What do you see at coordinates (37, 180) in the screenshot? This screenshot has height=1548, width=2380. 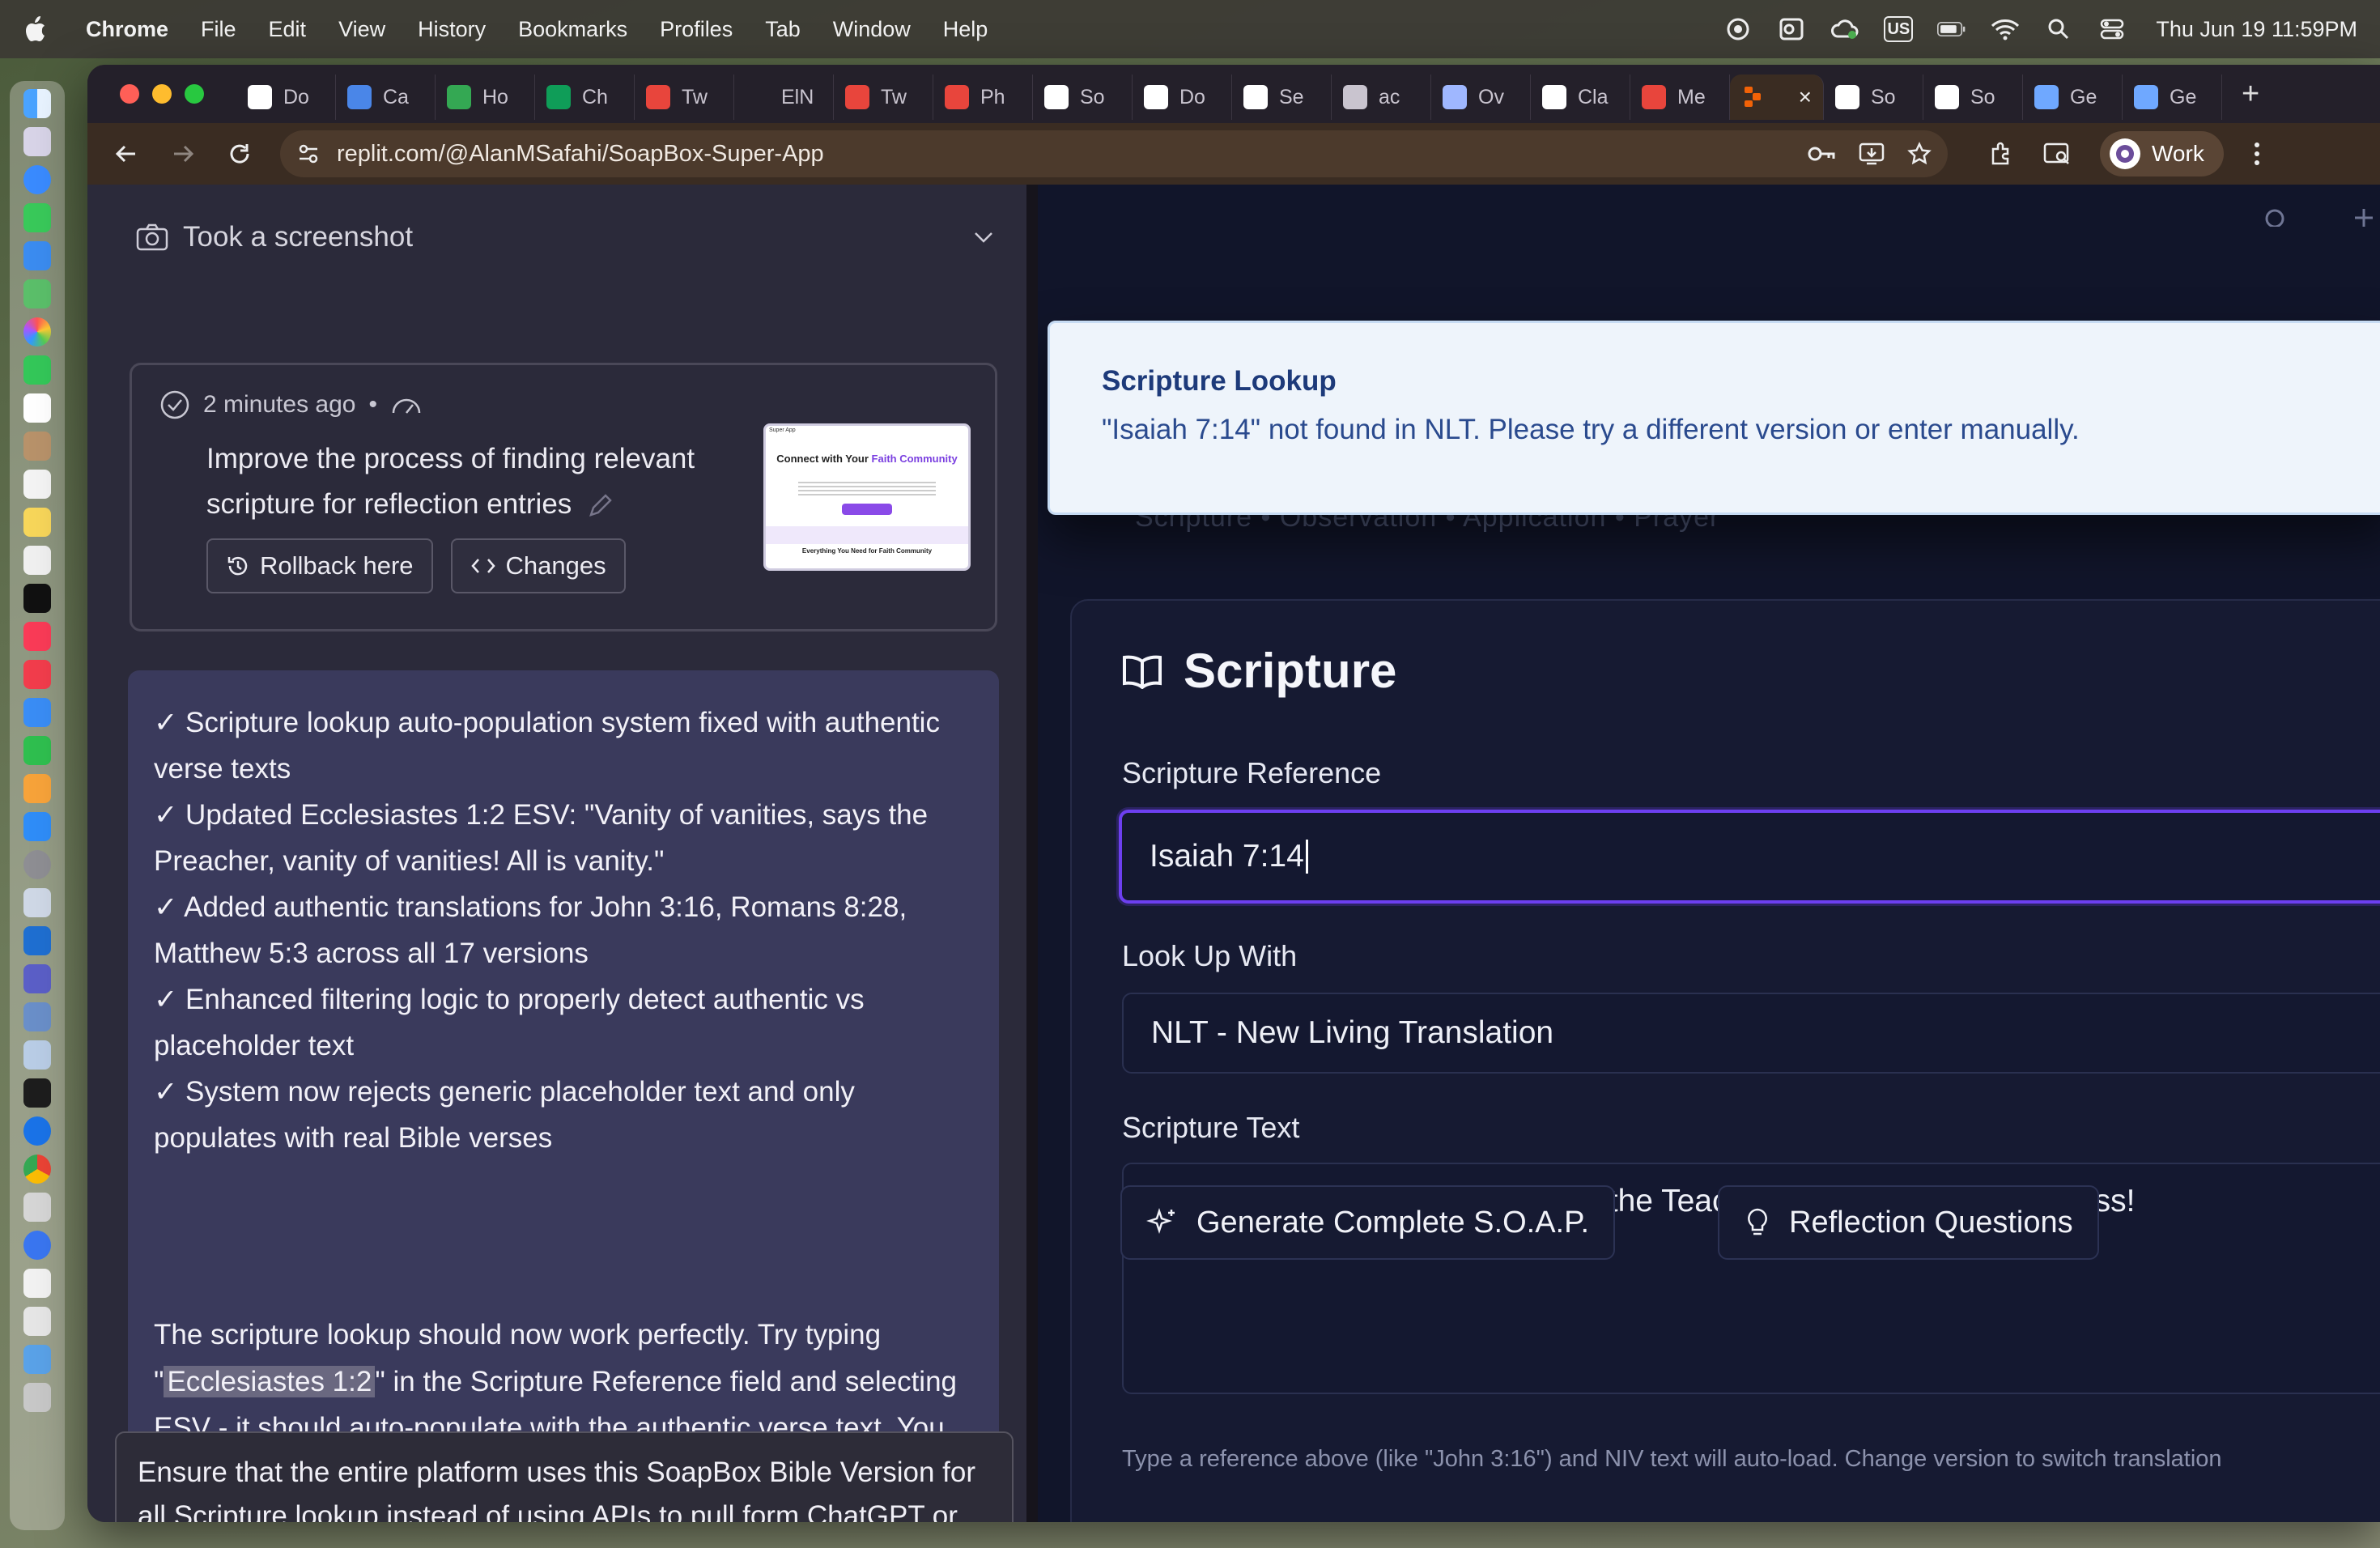 I see `safari-icon` at bounding box center [37, 180].